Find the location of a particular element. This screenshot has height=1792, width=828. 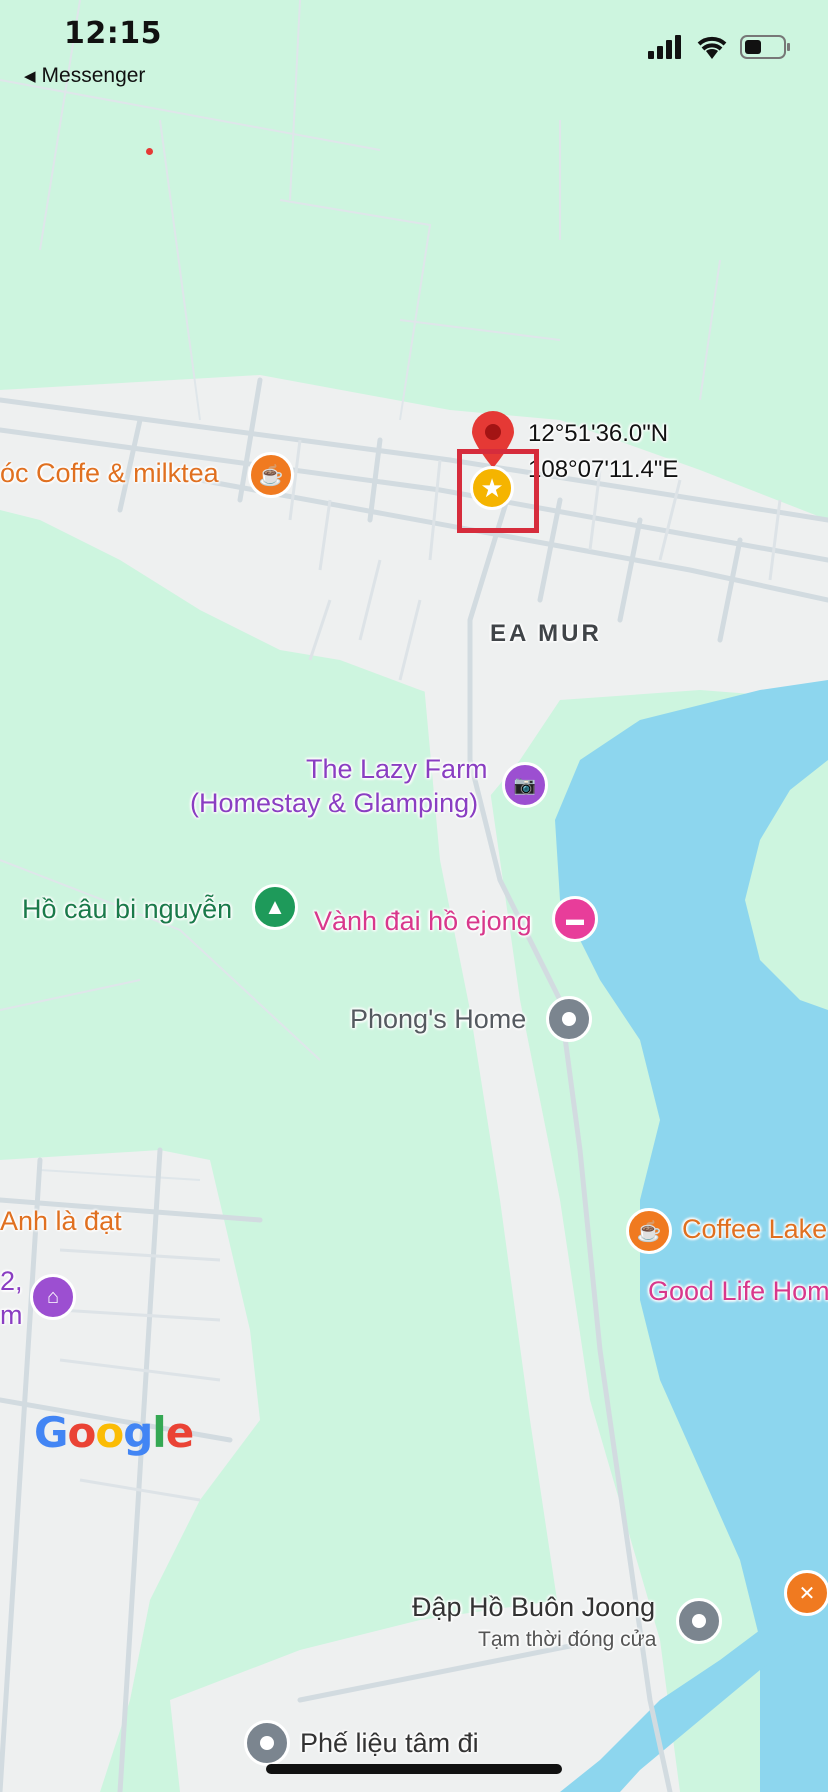

place-label-good-life: Good Life Hom is located at coordinates (738, 1291).